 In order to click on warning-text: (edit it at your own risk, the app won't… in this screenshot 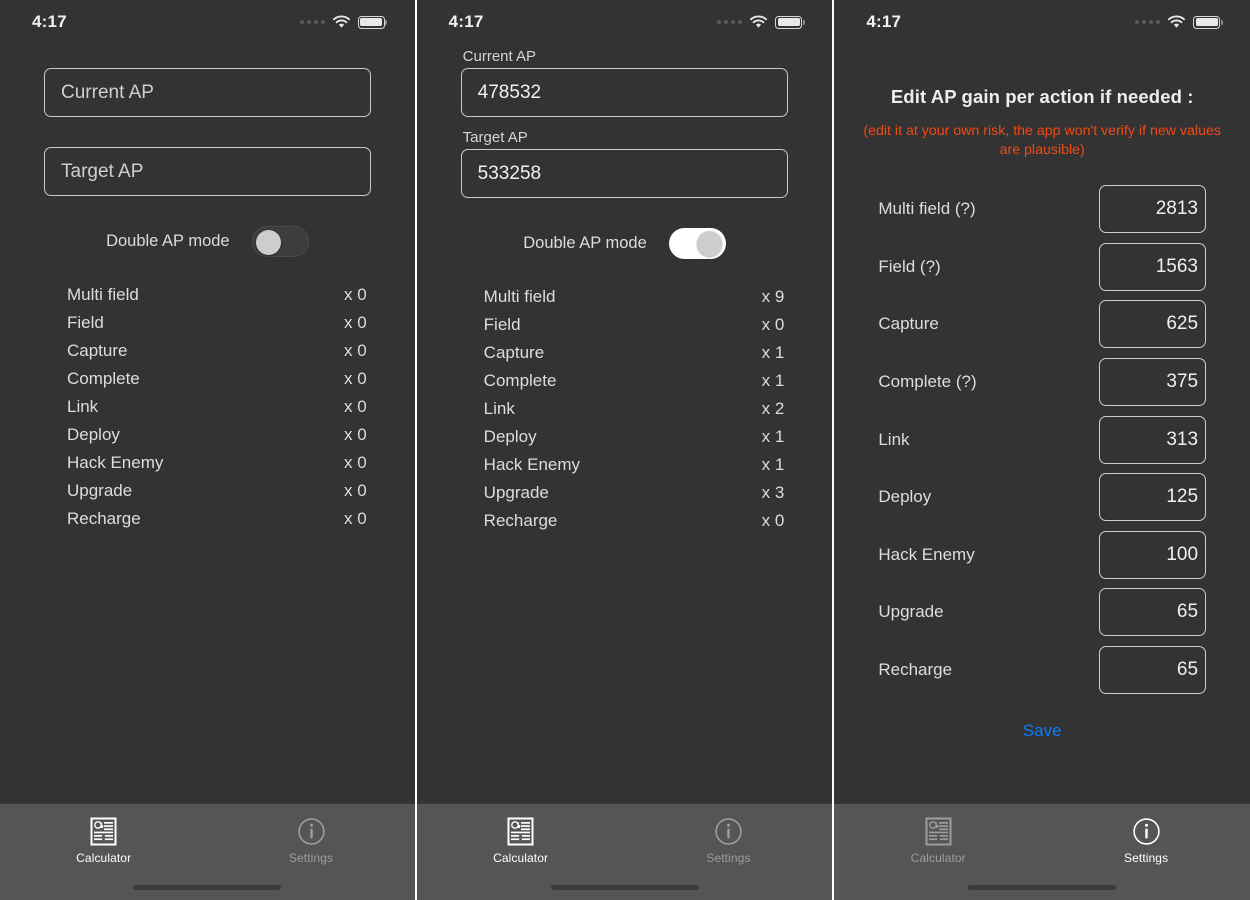, I will do `click(1042, 141)`.